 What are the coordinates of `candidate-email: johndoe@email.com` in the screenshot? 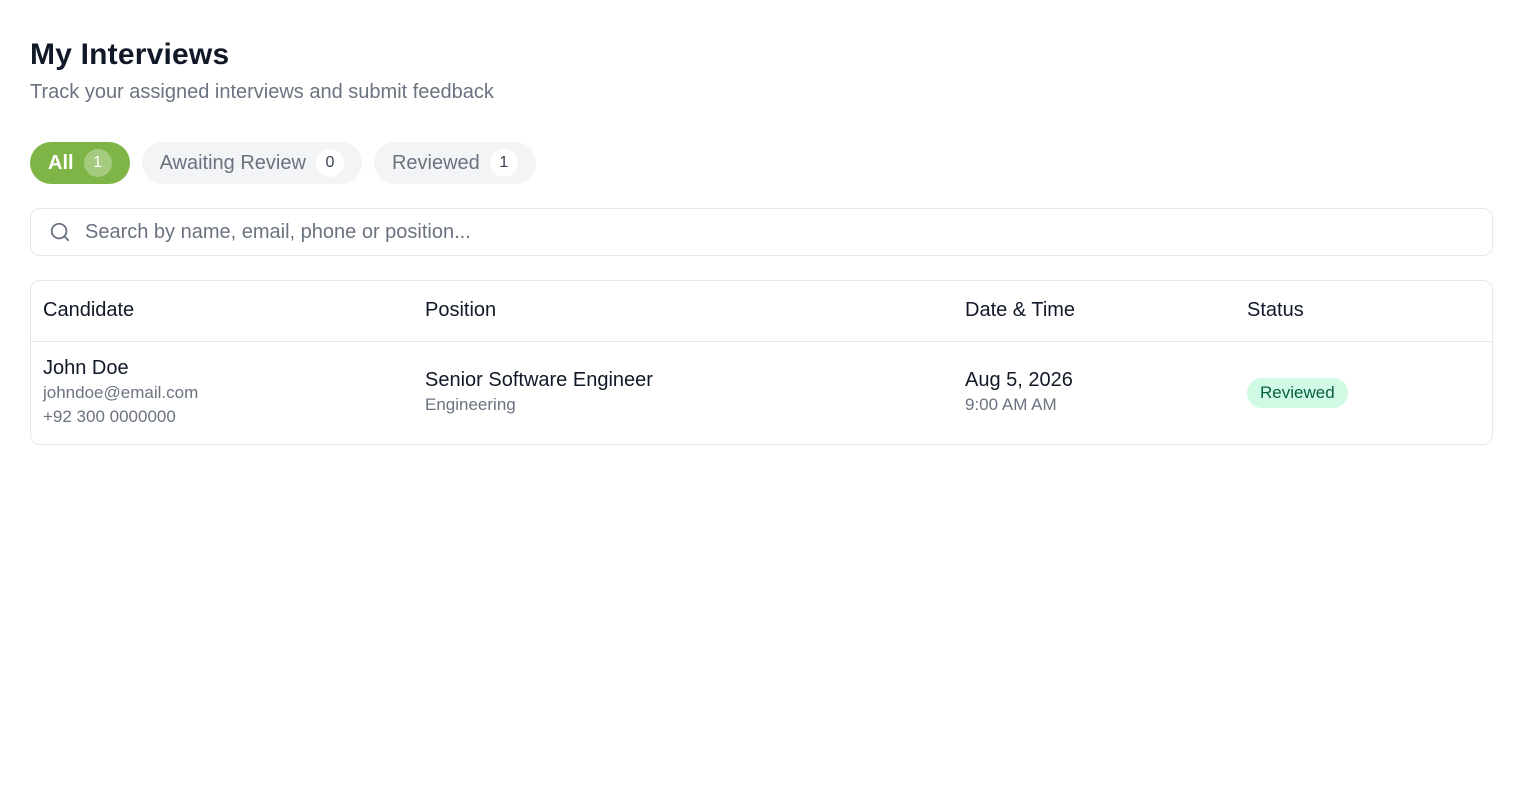 It's located at (121, 392).